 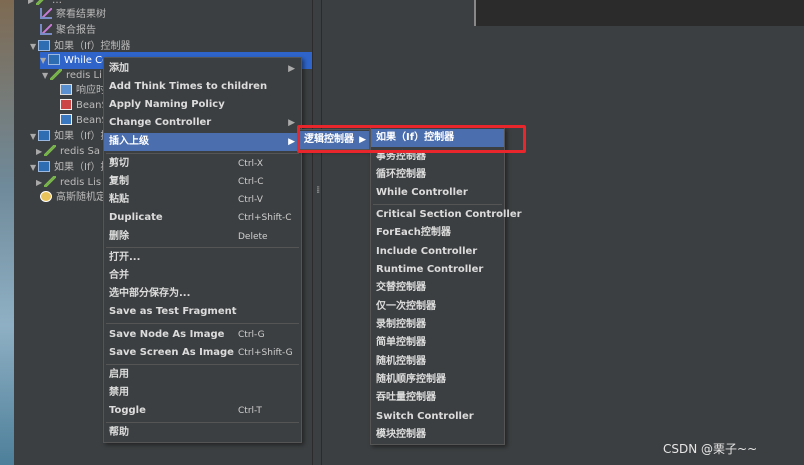 What do you see at coordinates (437, 325) in the screenshot?
I see `menu-item-recording-controller: 录制控制器` at bounding box center [437, 325].